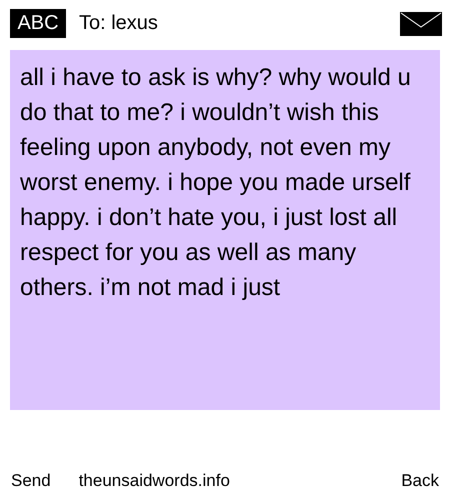  What do you see at coordinates (31, 481) in the screenshot?
I see `send-softkey: Send` at bounding box center [31, 481].